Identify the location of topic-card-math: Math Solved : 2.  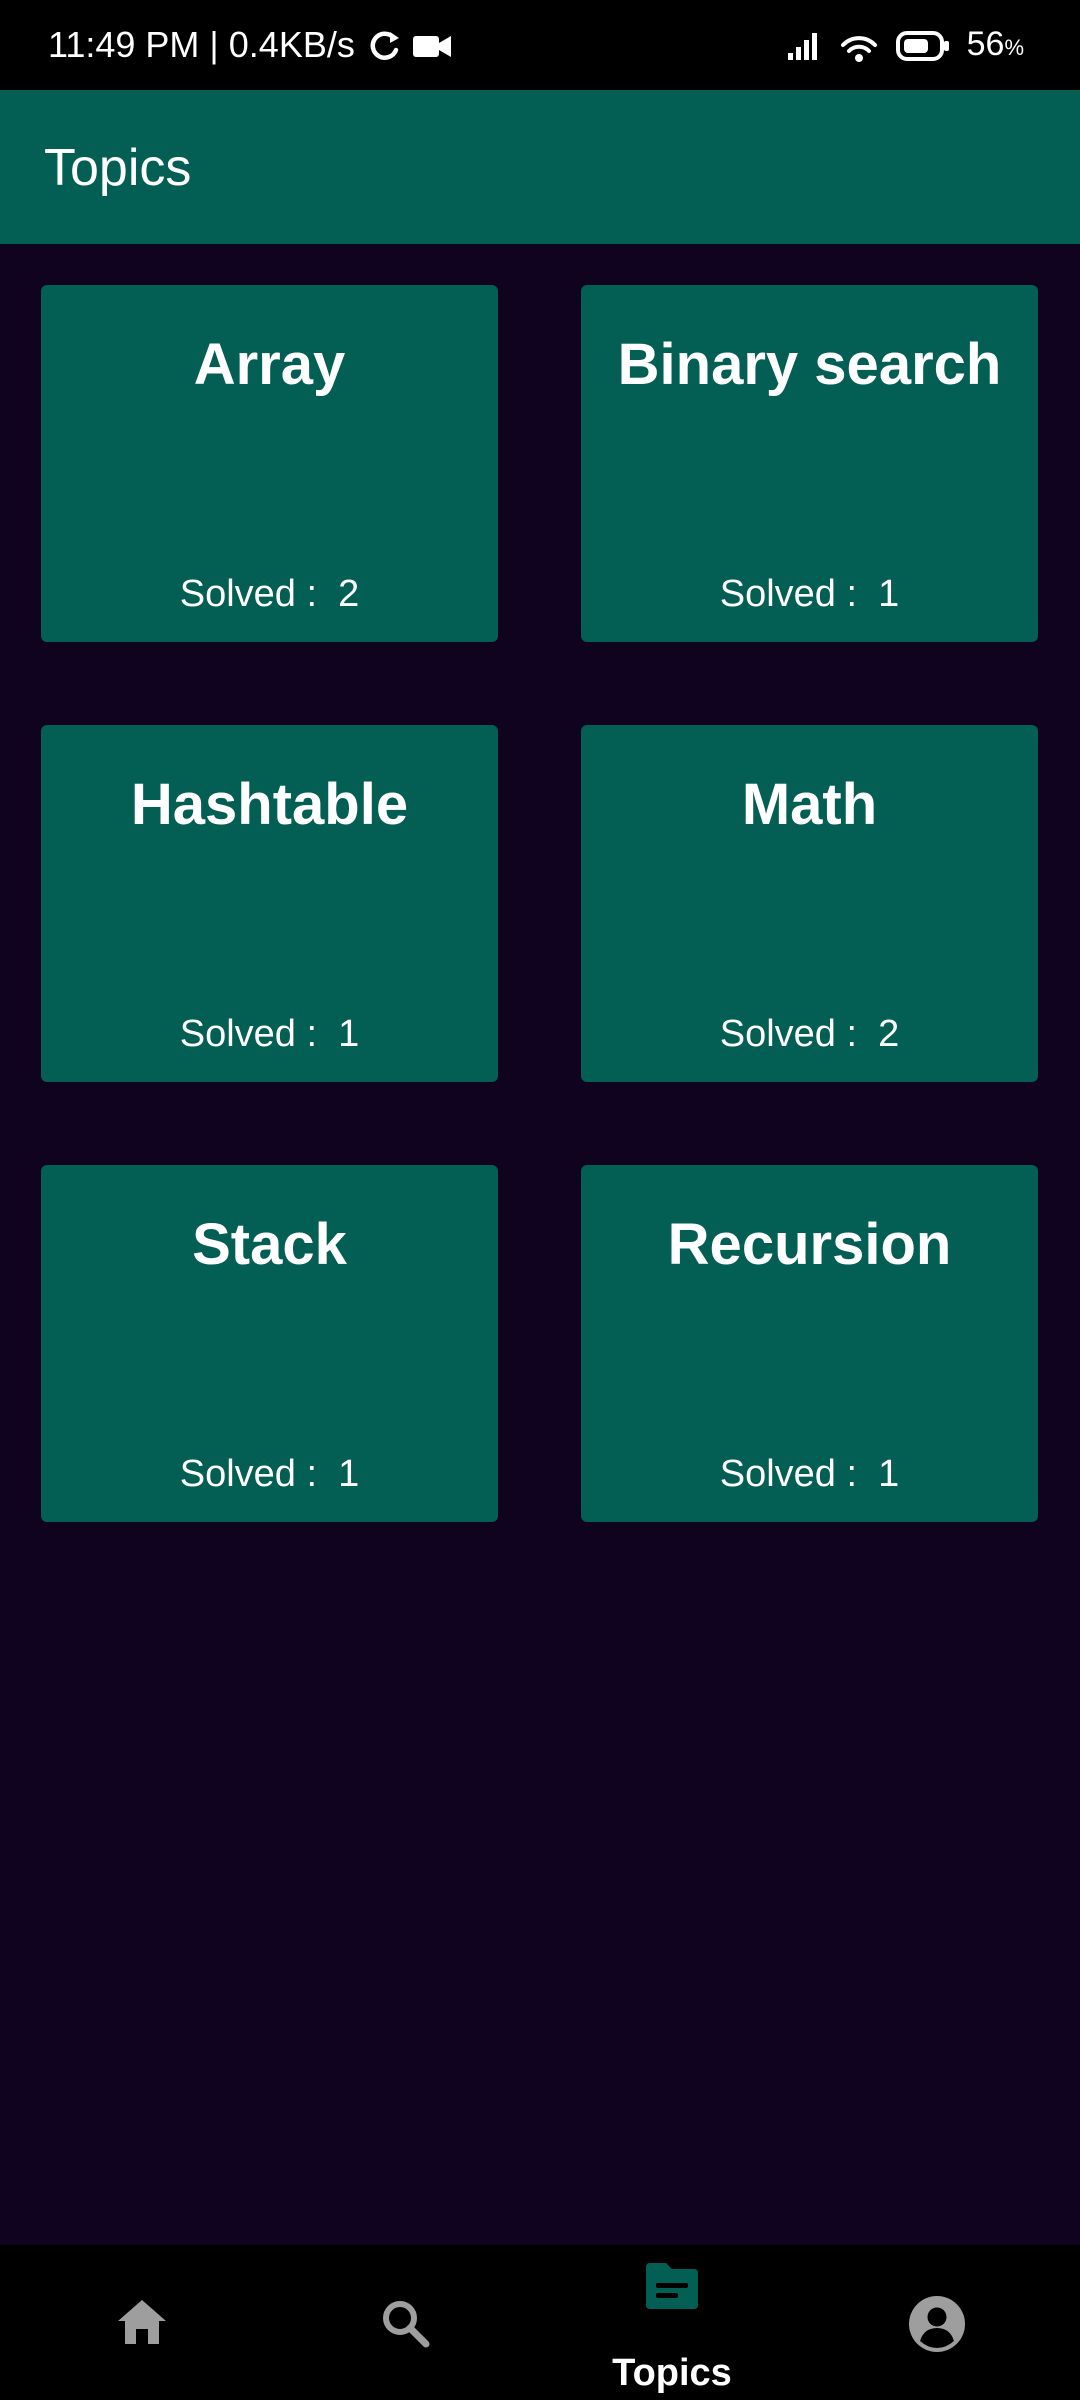
(809, 903).